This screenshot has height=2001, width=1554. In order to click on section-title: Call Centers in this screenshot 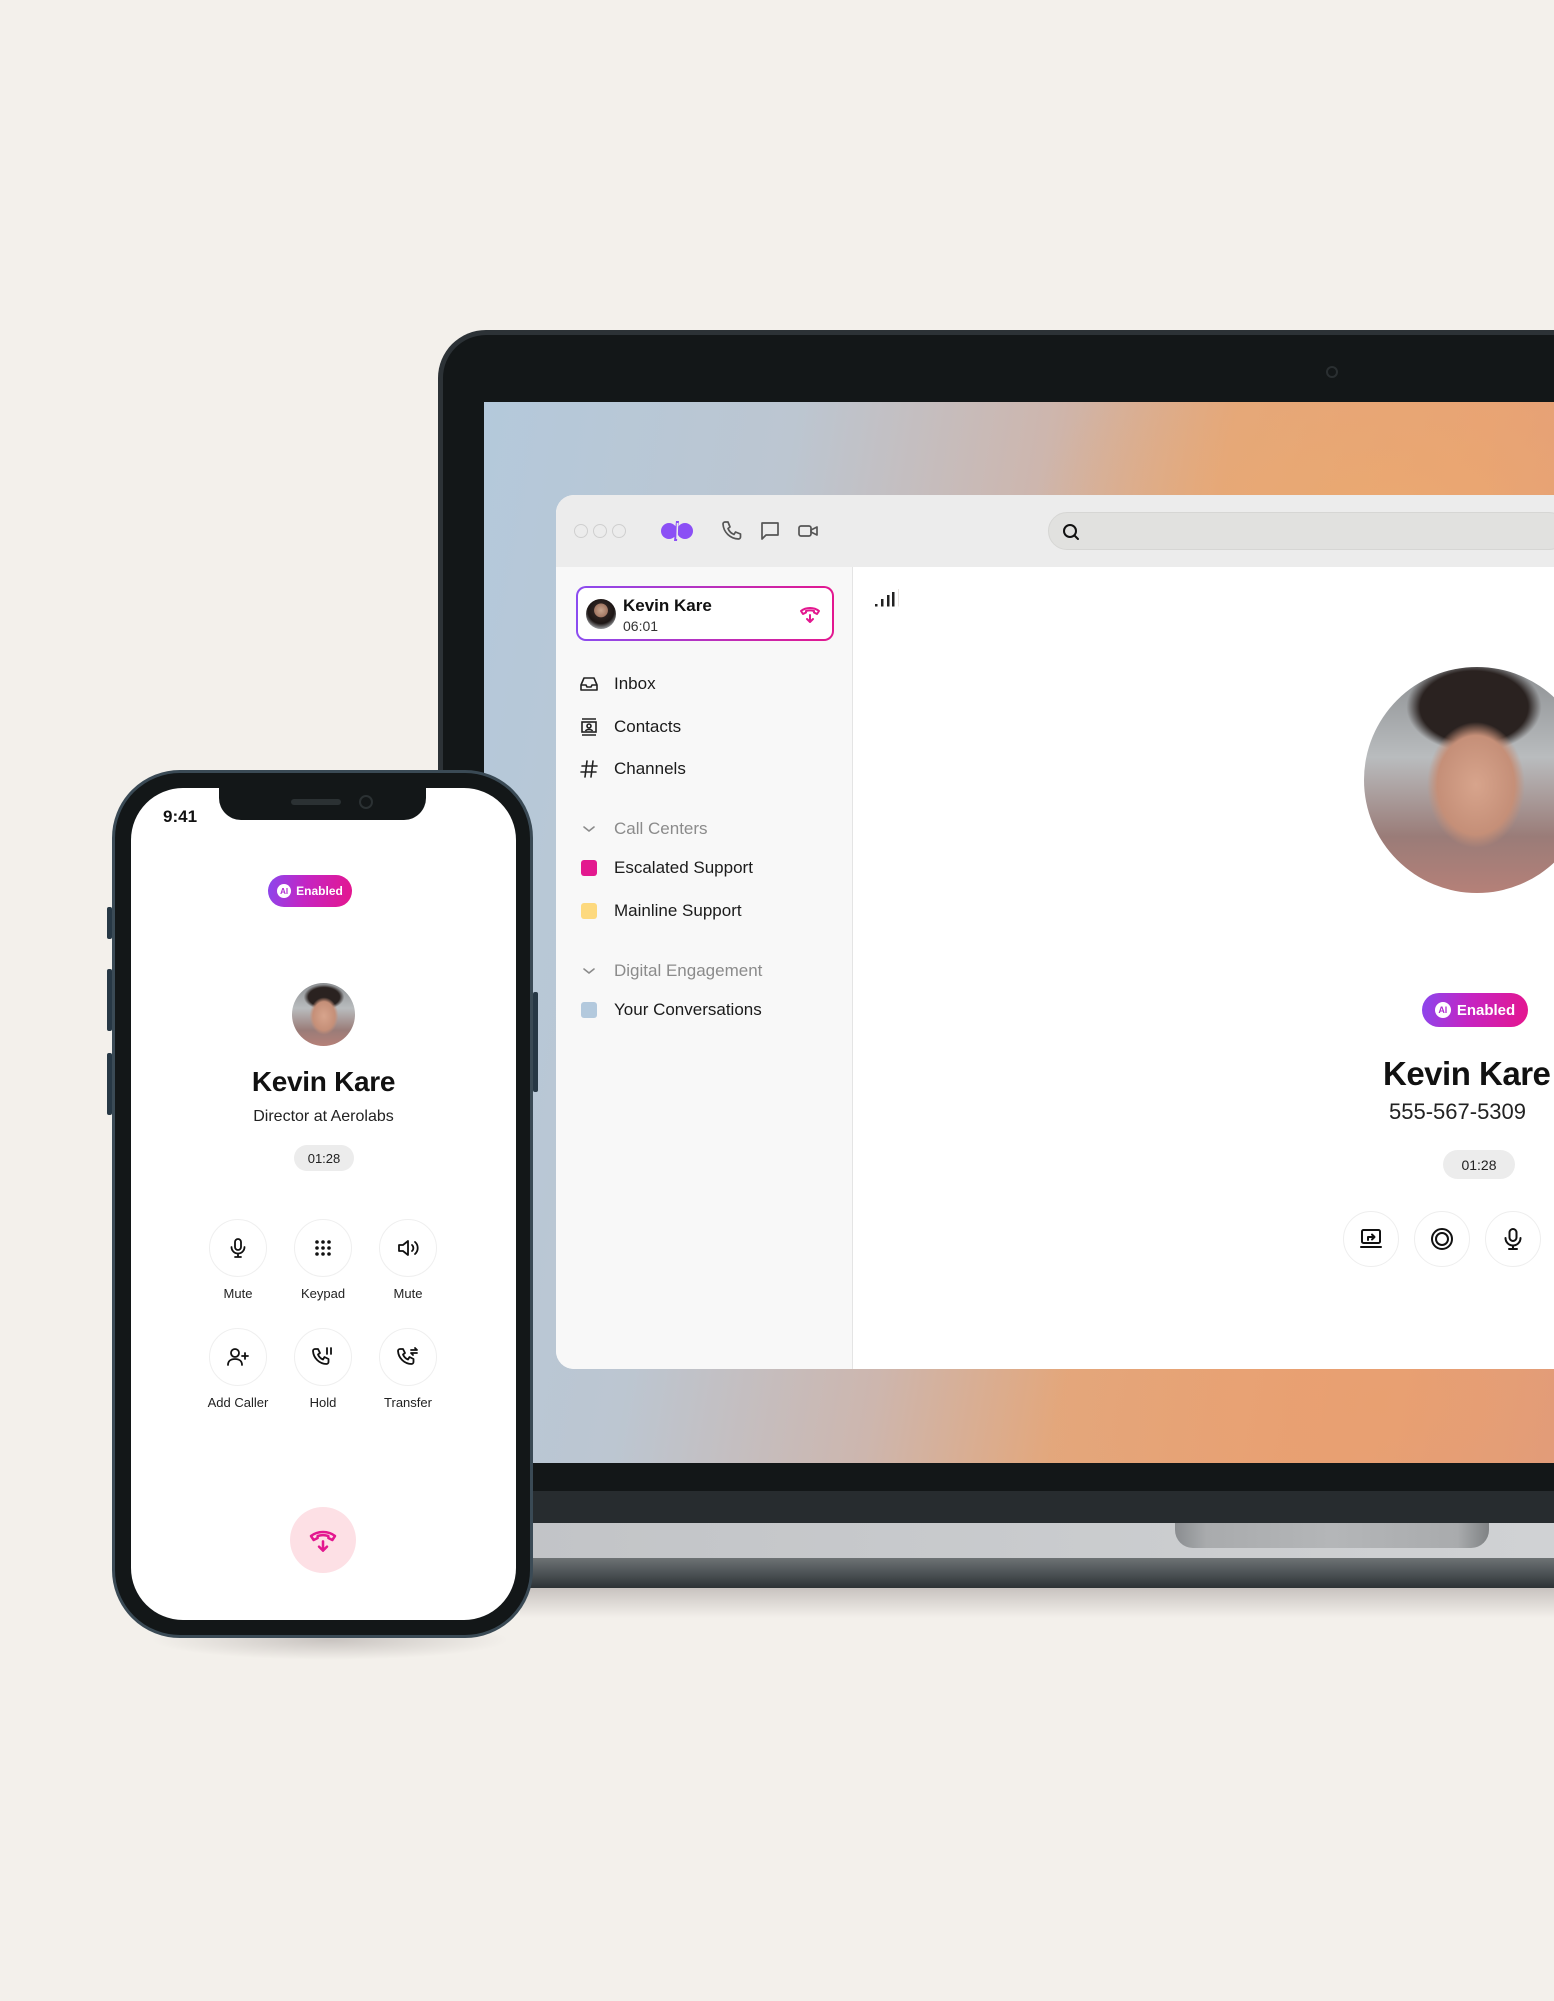, I will do `click(661, 828)`.